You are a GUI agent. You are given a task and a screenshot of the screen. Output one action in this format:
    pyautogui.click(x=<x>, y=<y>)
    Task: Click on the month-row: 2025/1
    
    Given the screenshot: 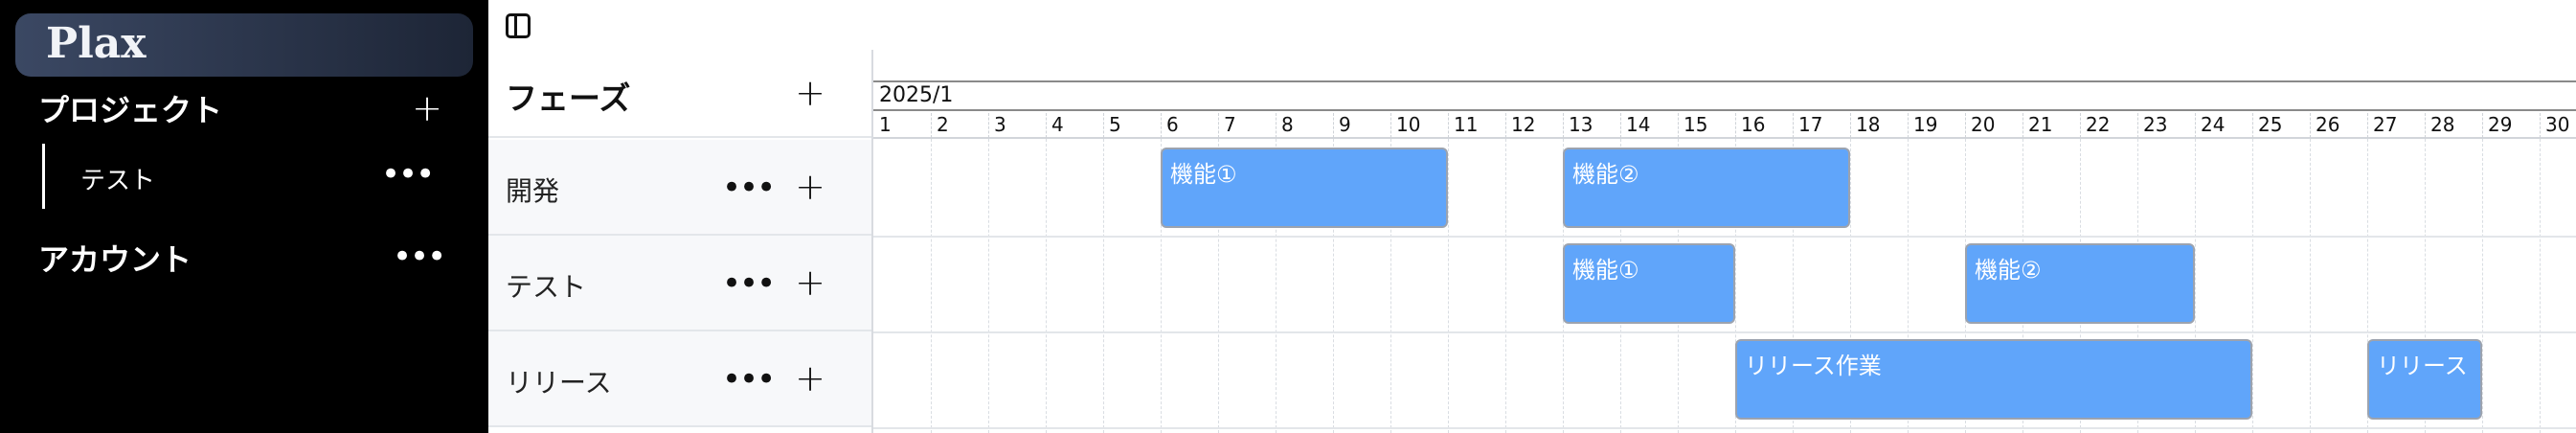 What is the action you would take?
    pyautogui.click(x=1724, y=95)
    